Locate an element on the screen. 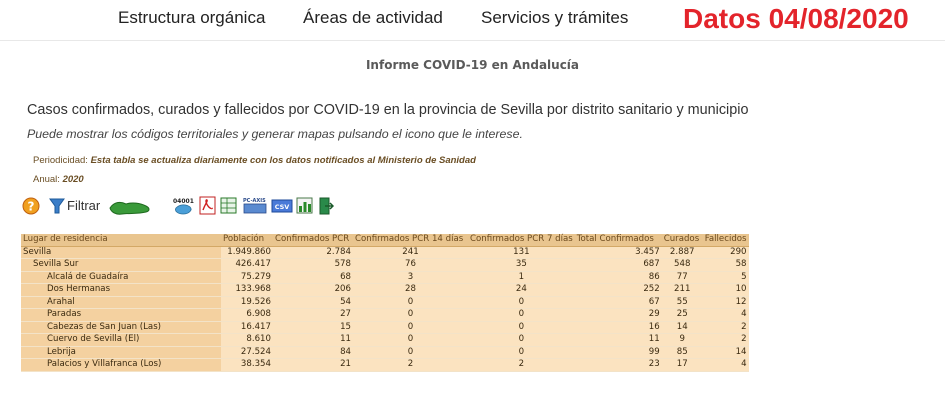 Image resolution: width=945 pixels, height=400 pixels. column-header: Total Confirmados is located at coordinates (618, 240).